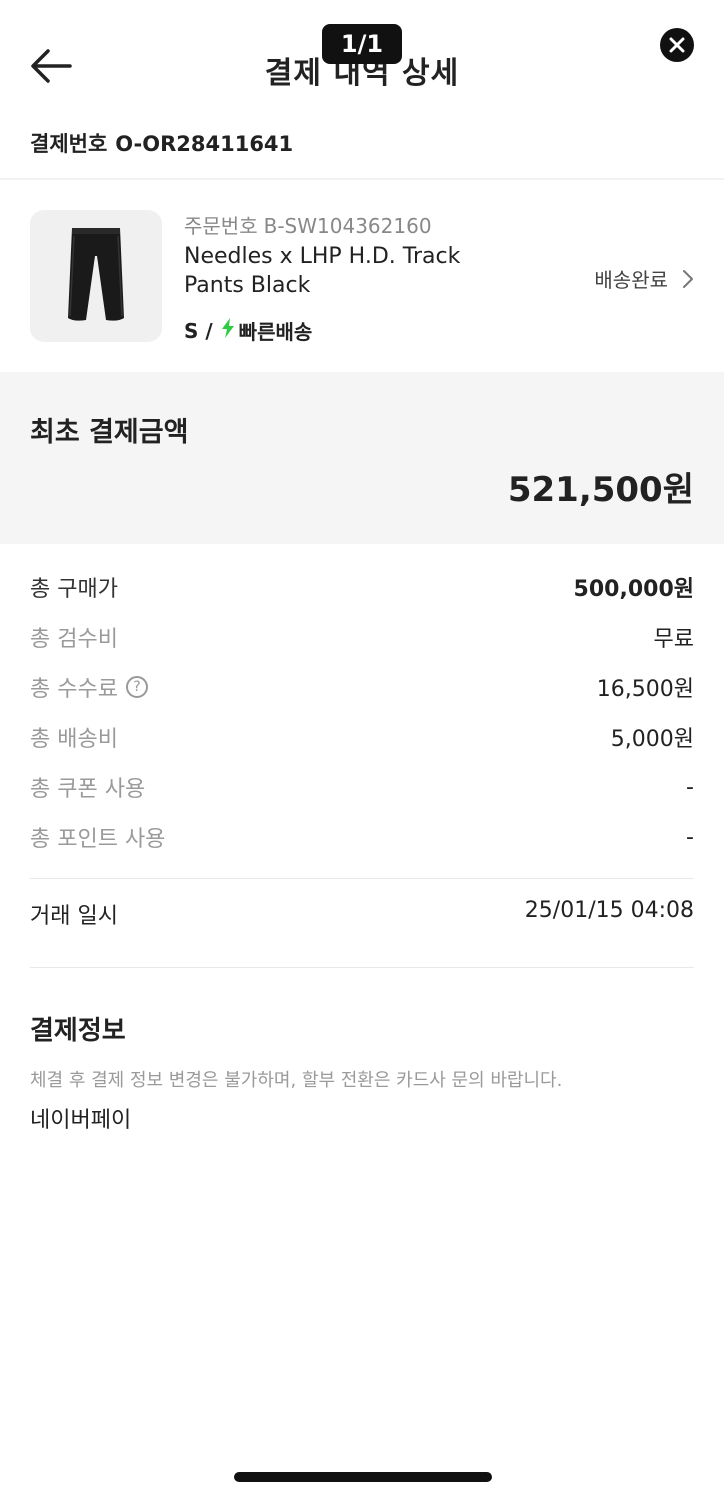  What do you see at coordinates (74, 639) in the screenshot?
I see `breakdown-key: 총 검수비` at bounding box center [74, 639].